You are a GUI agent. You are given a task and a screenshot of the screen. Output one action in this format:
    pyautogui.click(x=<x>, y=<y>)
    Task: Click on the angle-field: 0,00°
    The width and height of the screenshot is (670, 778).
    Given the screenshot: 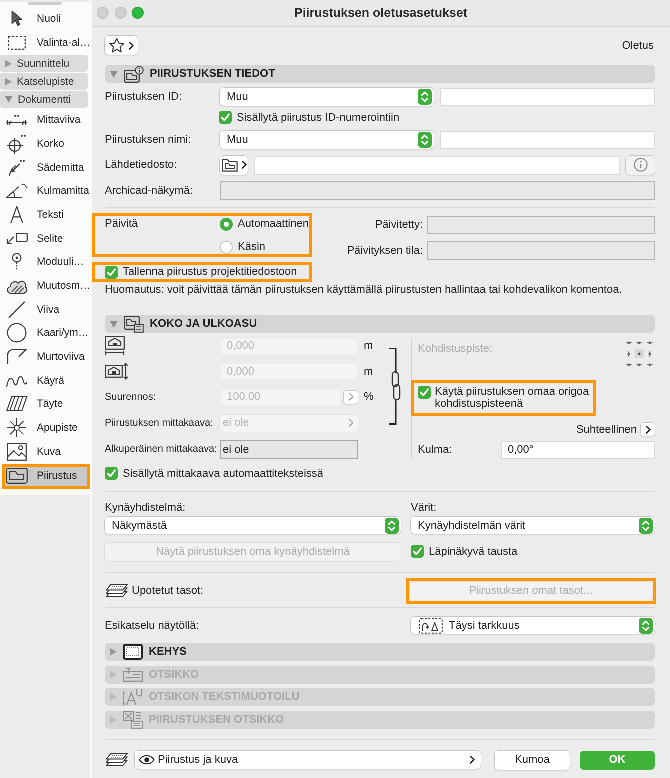 What is the action you would take?
    pyautogui.click(x=578, y=449)
    